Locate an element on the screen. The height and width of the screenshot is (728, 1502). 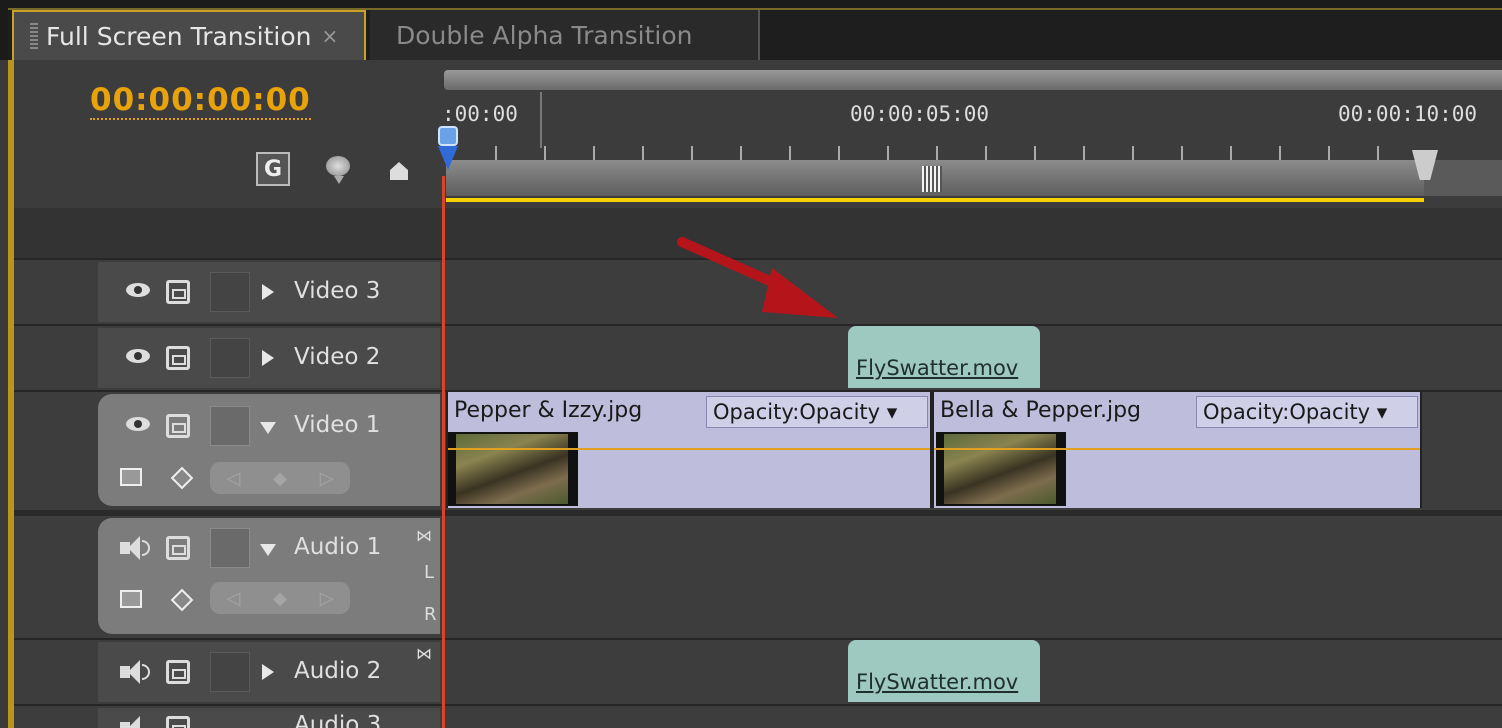
channel-left-label: L is located at coordinates (429, 572).